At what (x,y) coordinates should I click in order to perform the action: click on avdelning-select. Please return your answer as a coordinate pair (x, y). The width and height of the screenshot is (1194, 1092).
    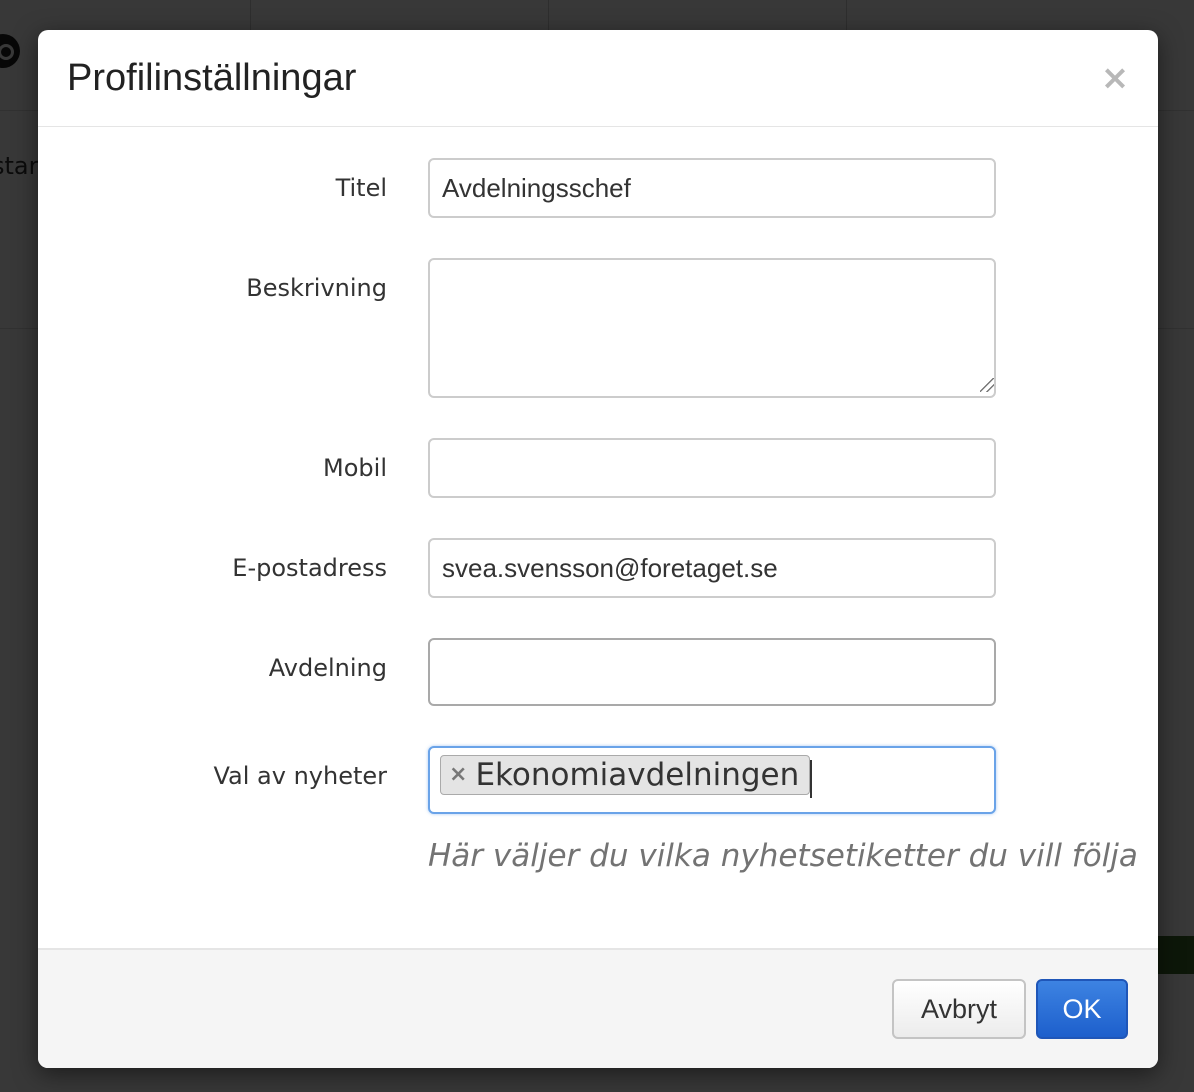
    Looking at the image, I should click on (712, 672).